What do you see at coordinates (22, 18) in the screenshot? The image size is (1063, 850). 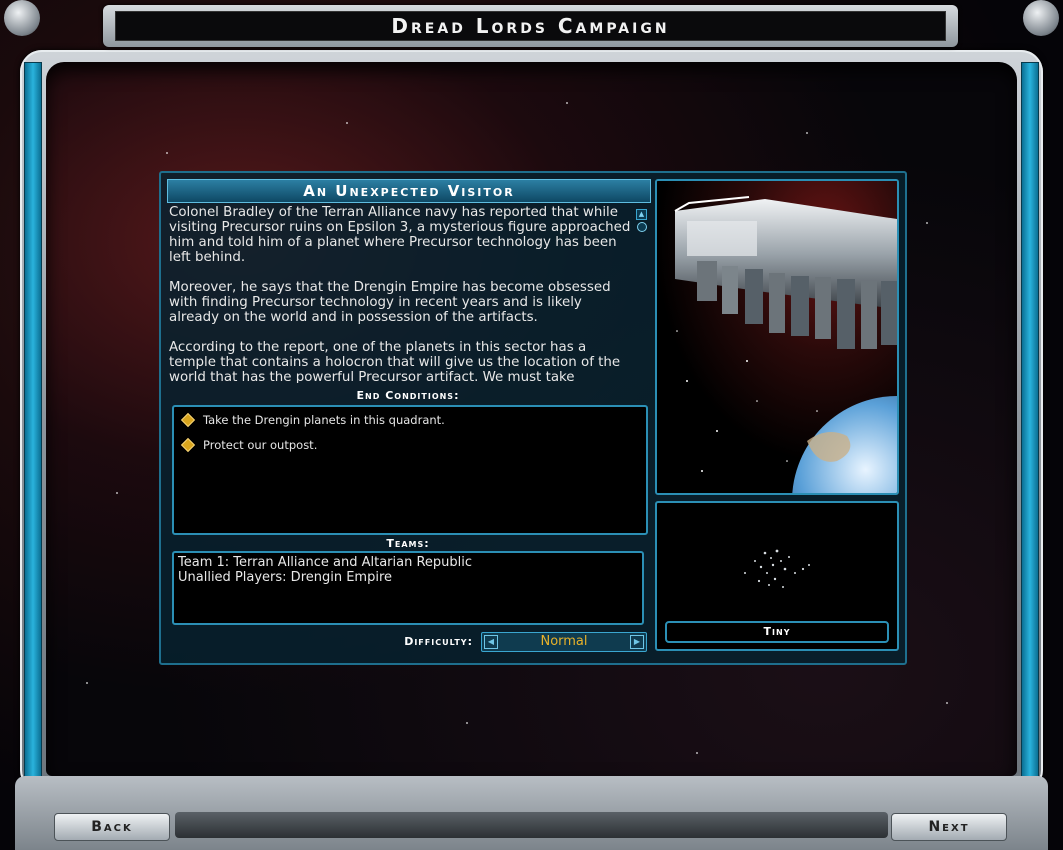 I see `corner-bolt-left` at bounding box center [22, 18].